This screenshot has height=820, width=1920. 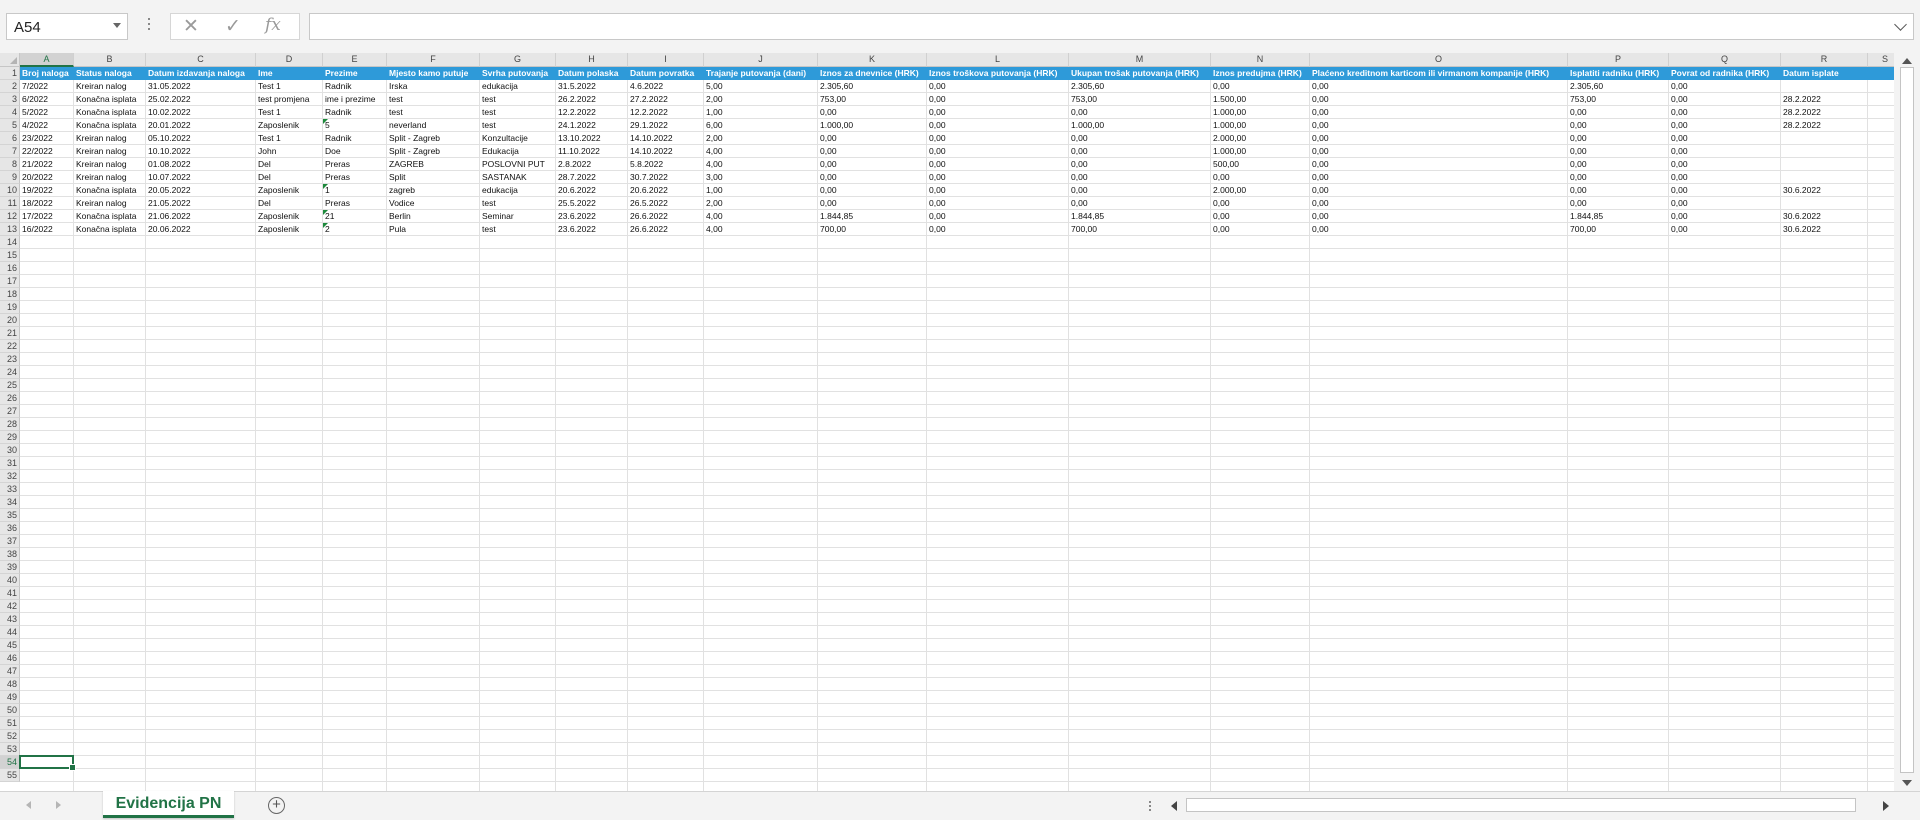 What do you see at coordinates (10, 255) in the screenshot?
I see `row-header-15: 15` at bounding box center [10, 255].